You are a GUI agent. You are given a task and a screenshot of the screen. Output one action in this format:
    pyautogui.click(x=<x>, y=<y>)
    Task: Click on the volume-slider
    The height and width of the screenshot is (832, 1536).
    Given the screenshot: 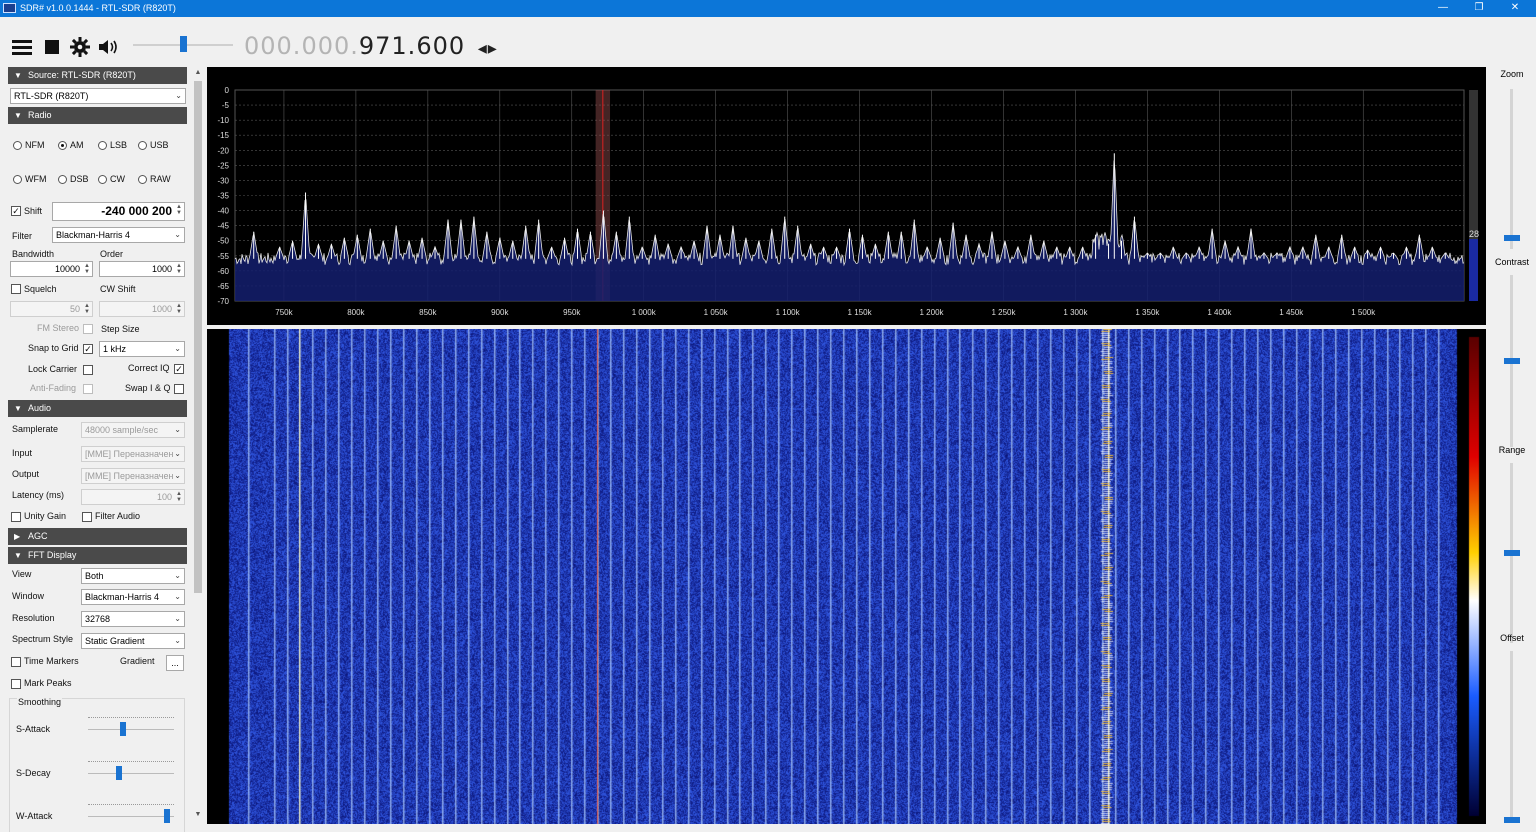 What is the action you would take?
    pyautogui.click(x=183, y=45)
    